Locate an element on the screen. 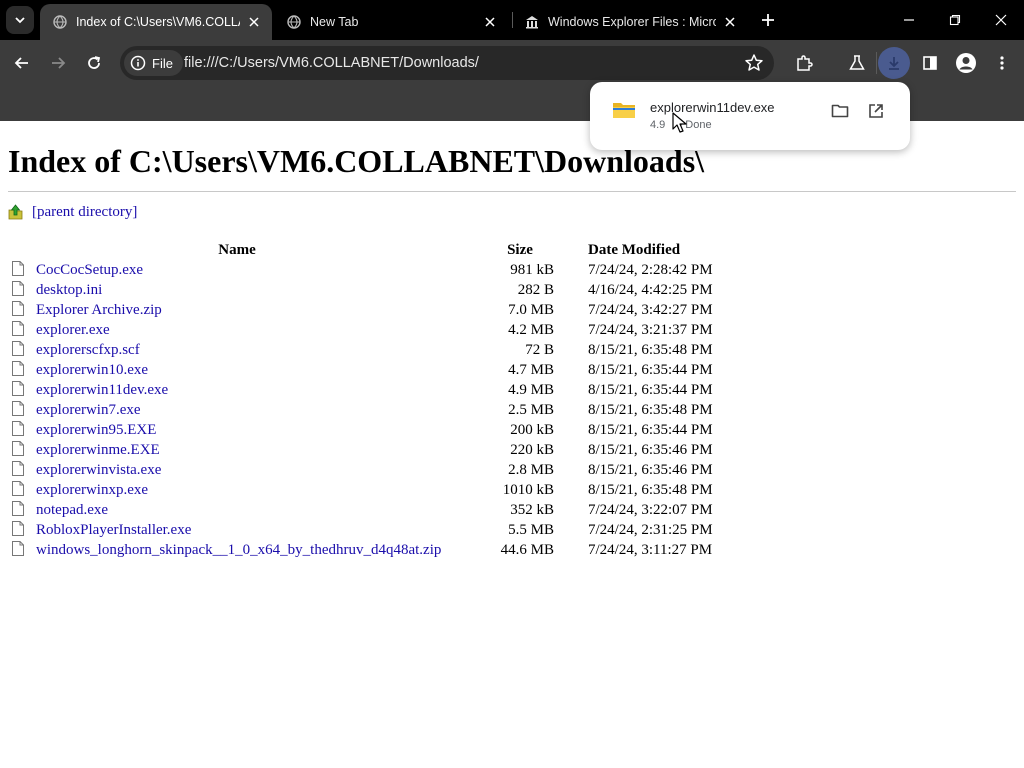  file-name-cell: explorerwin10.exe is located at coordinates (237, 370).